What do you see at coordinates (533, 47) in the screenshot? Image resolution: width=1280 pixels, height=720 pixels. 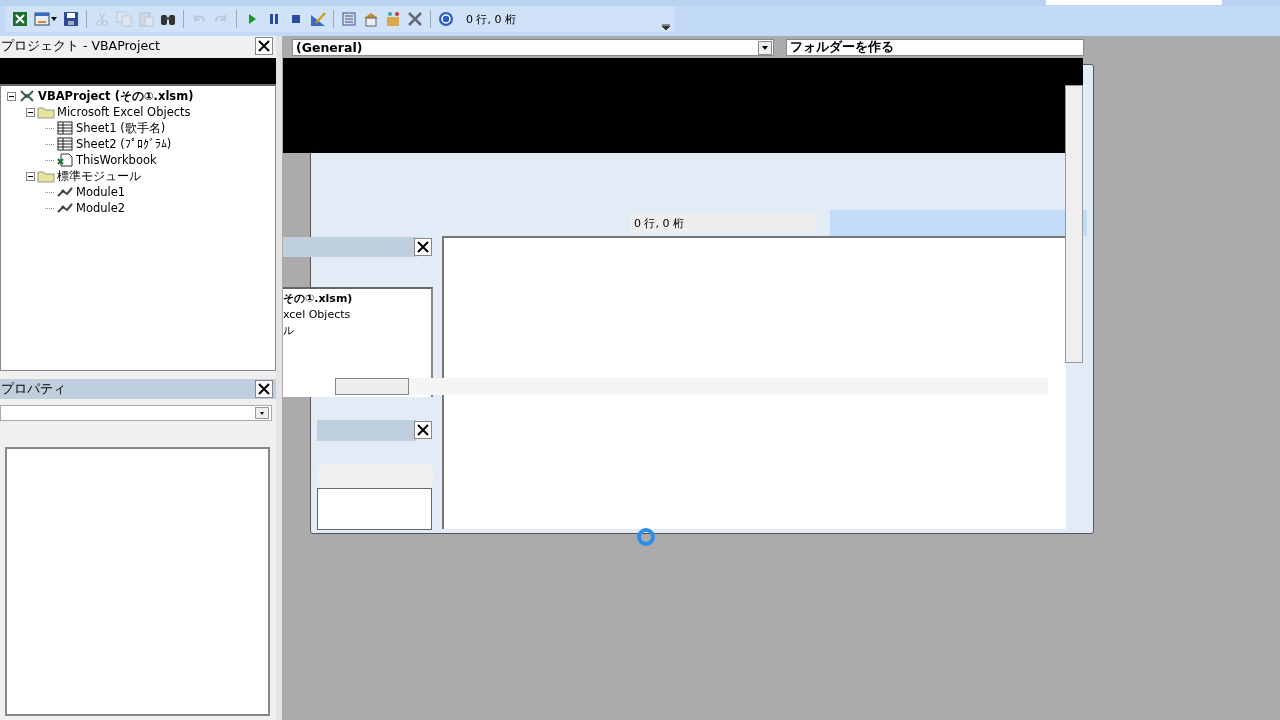 I see `object-combo: (General)` at bounding box center [533, 47].